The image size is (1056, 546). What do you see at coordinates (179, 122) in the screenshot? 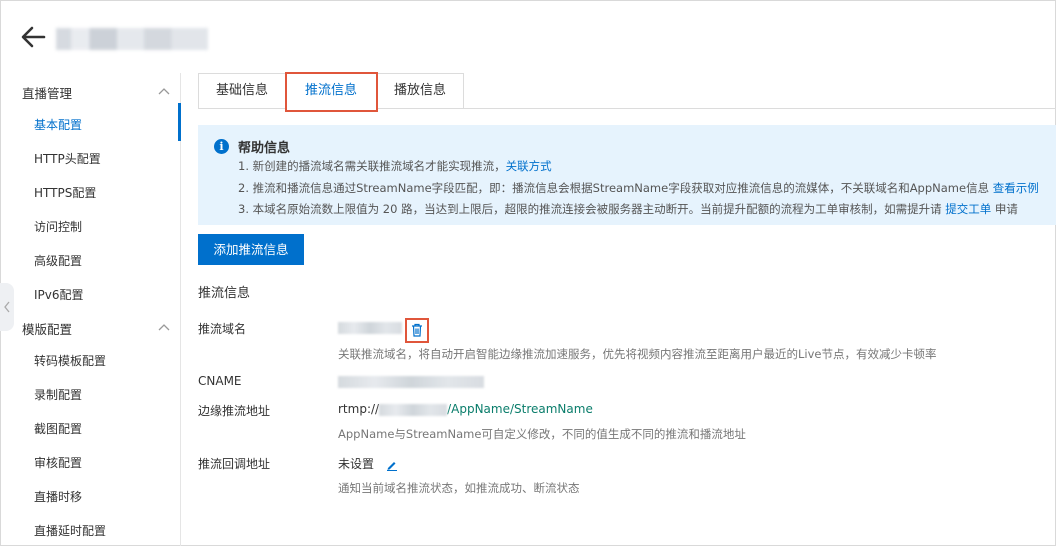
I see `active-indicator` at bounding box center [179, 122].